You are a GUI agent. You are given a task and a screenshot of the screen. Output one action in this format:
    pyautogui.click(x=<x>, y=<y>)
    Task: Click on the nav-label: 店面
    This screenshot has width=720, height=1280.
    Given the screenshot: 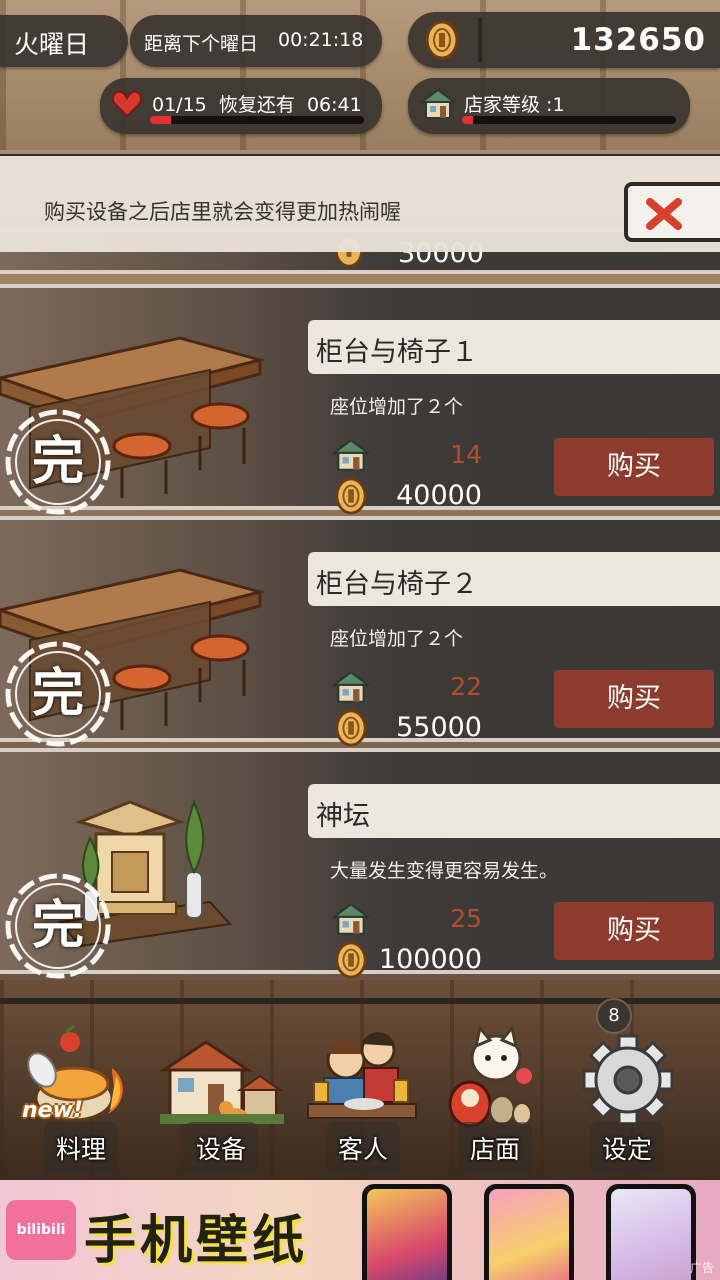 What is the action you would take?
    pyautogui.click(x=494, y=1149)
    